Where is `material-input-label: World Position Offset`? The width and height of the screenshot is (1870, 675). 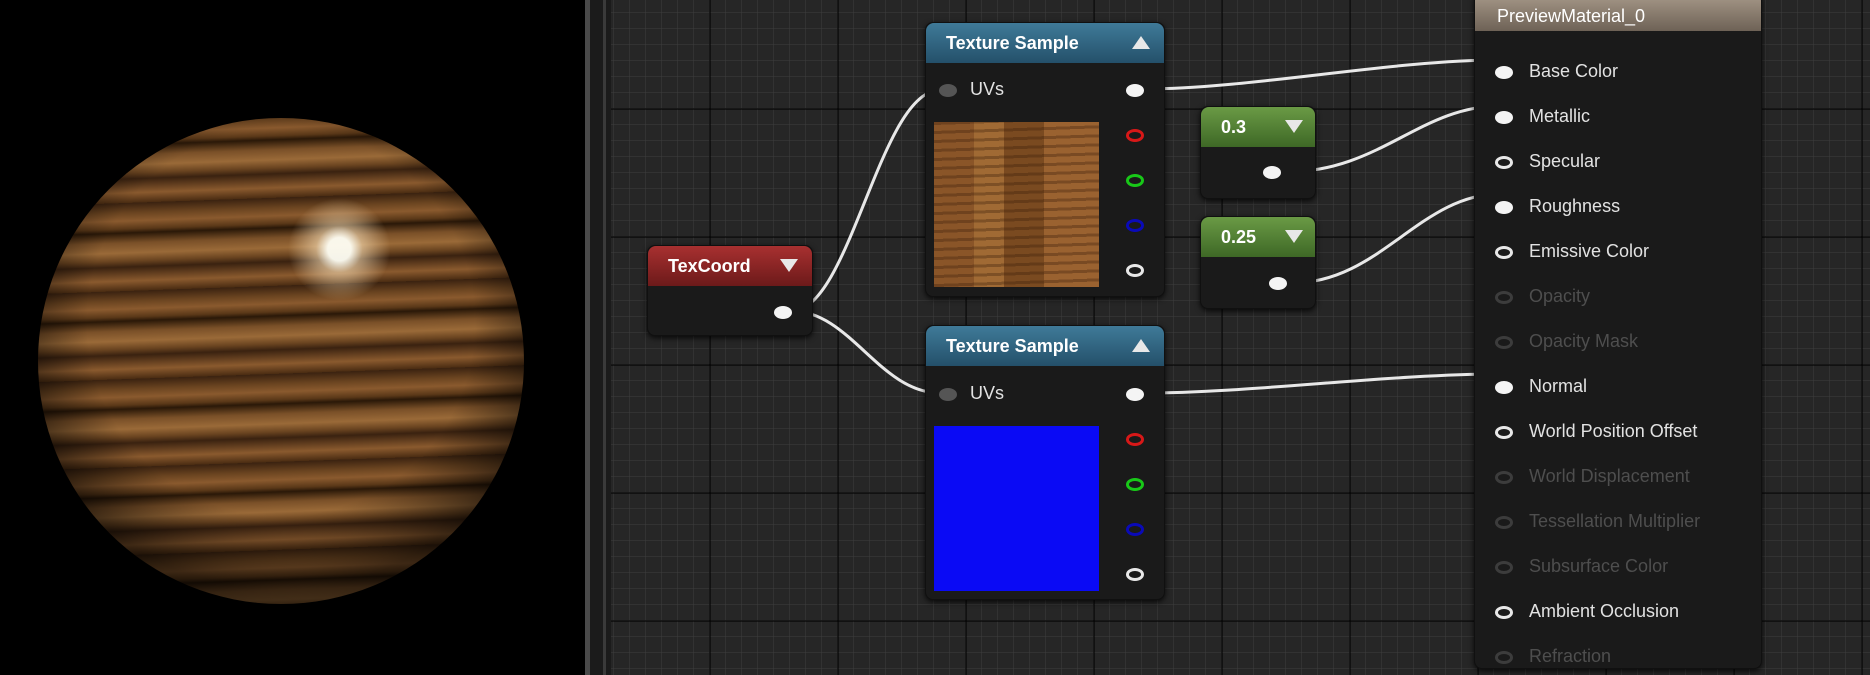
material-input-label: World Position Offset is located at coordinates (1613, 431).